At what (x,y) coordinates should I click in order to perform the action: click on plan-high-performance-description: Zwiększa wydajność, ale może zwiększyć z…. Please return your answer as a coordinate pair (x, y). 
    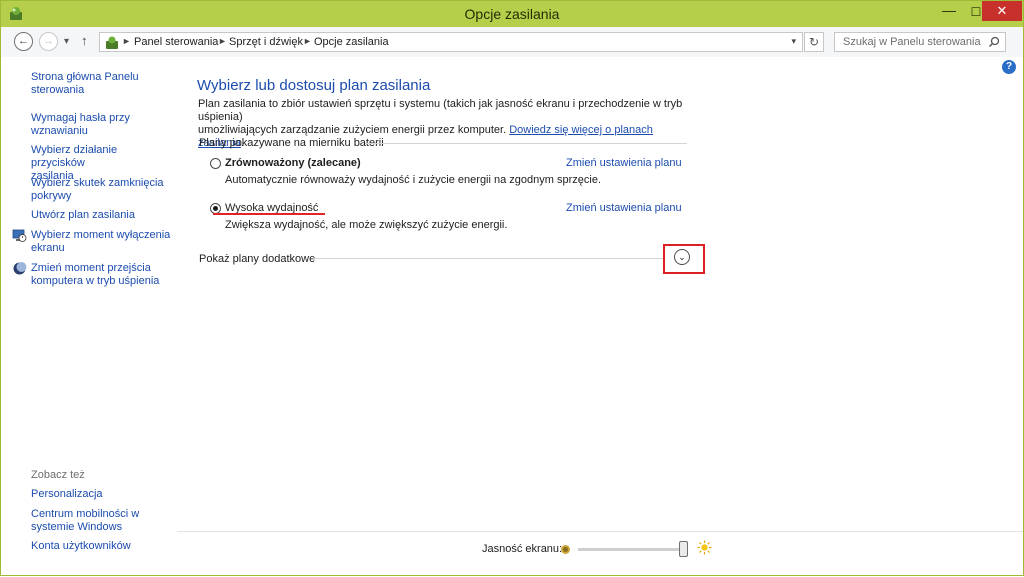
    Looking at the image, I should click on (366, 225).